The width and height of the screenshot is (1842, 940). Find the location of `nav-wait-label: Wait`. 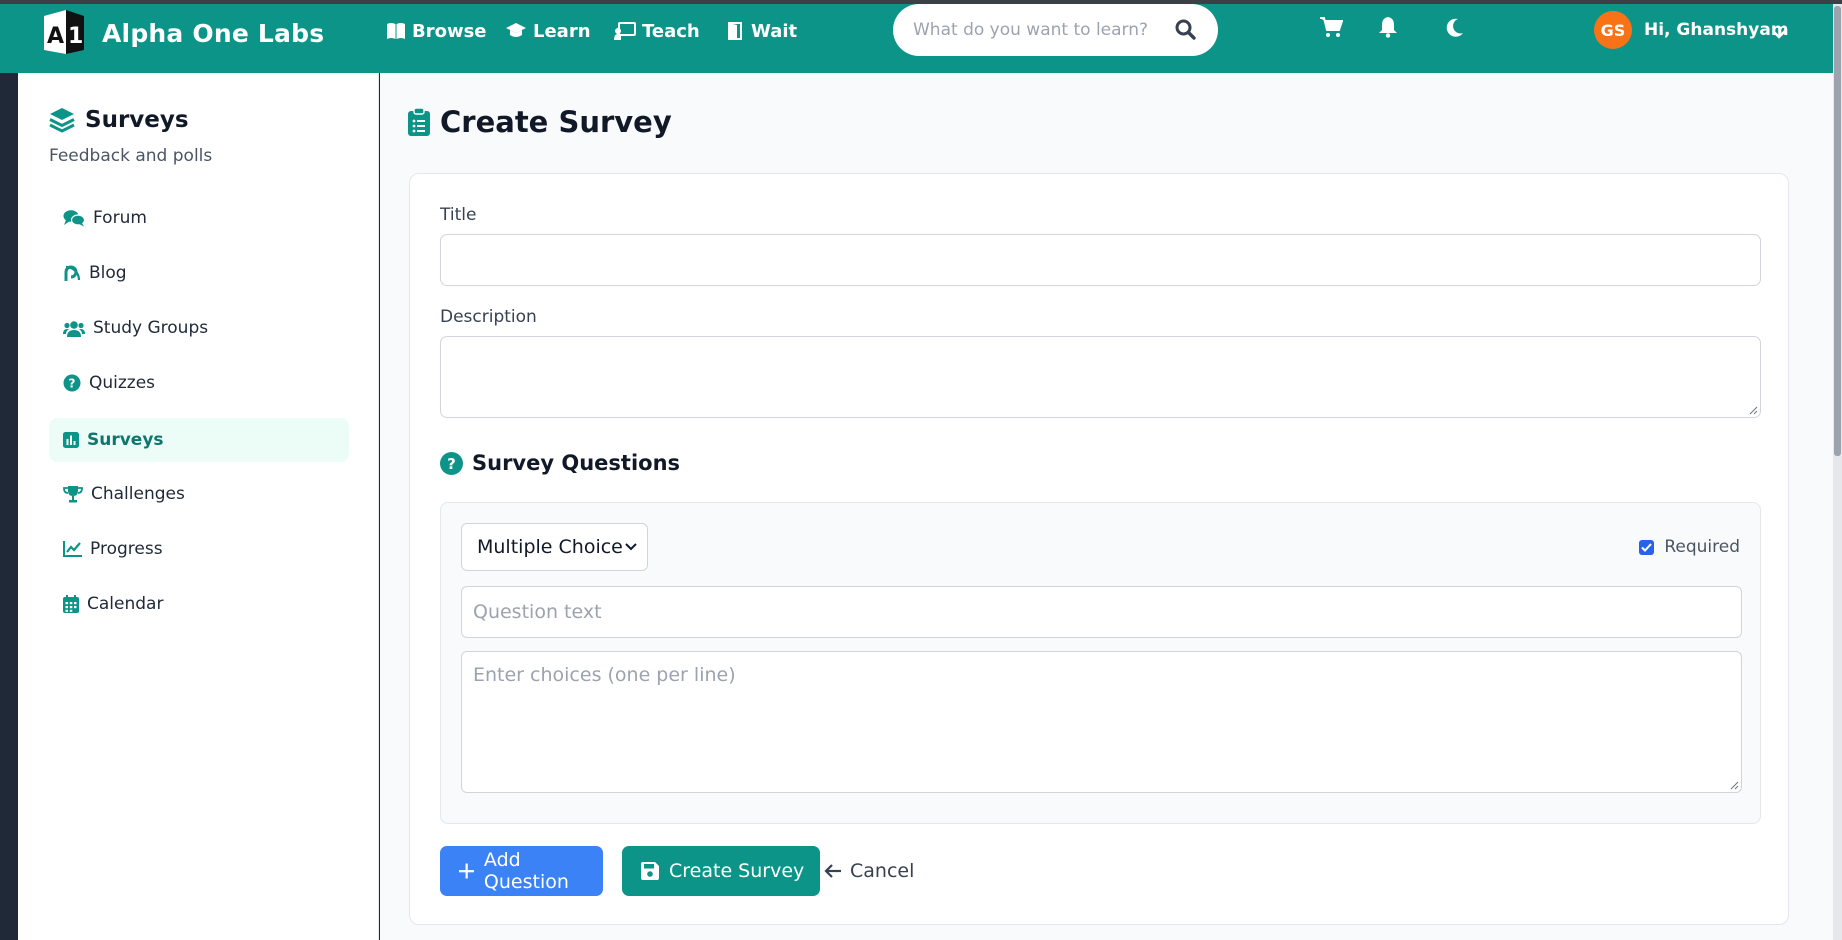

nav-wait-label: Wait is located at coordinates (774, 31).